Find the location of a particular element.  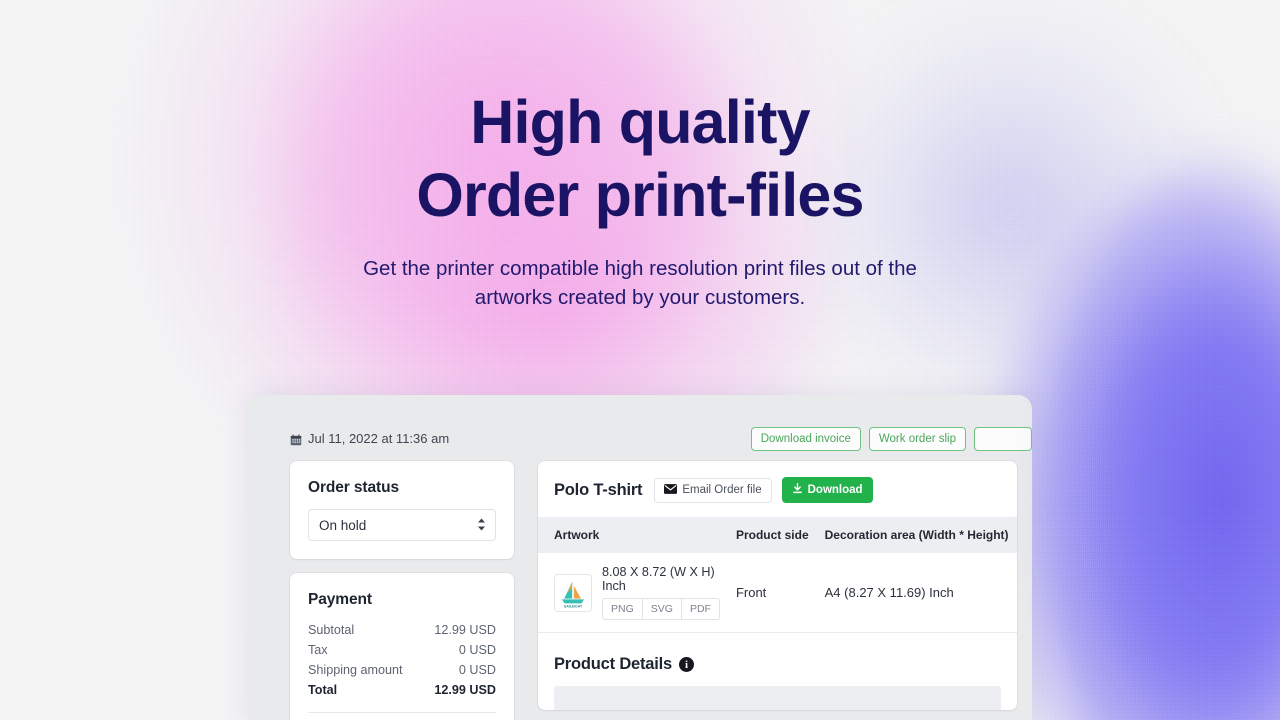

payment-label-total: Total is located at coordinates (323, 690).